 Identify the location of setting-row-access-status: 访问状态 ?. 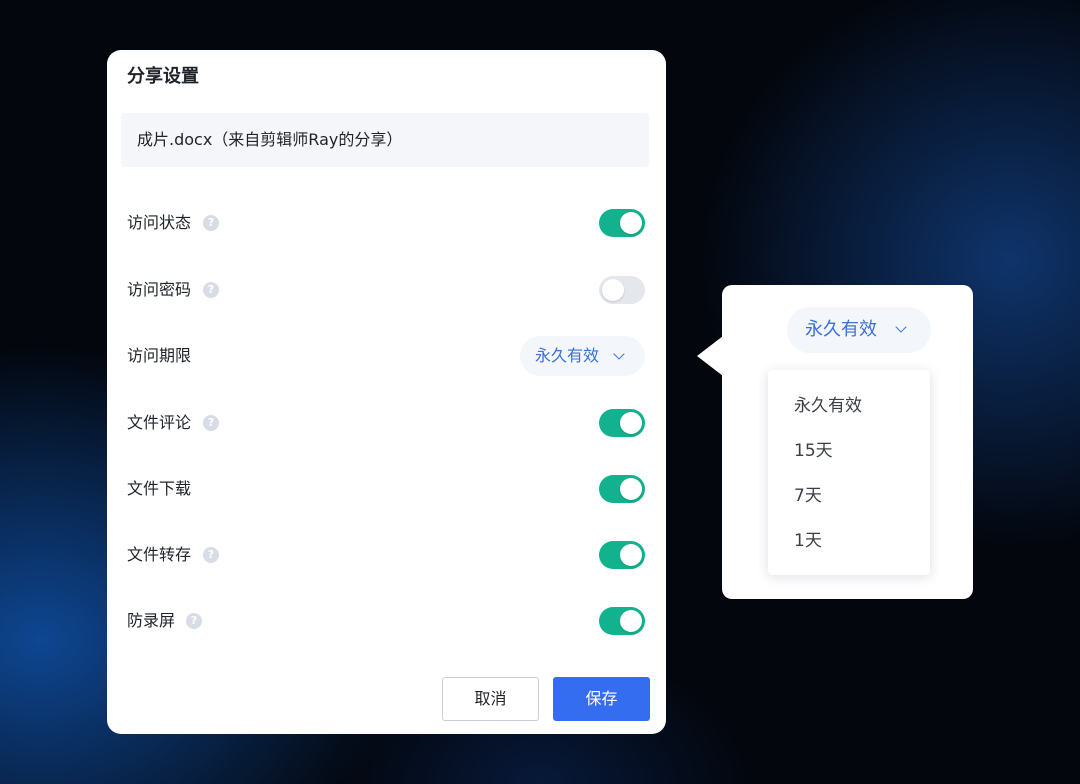
(386, 223).